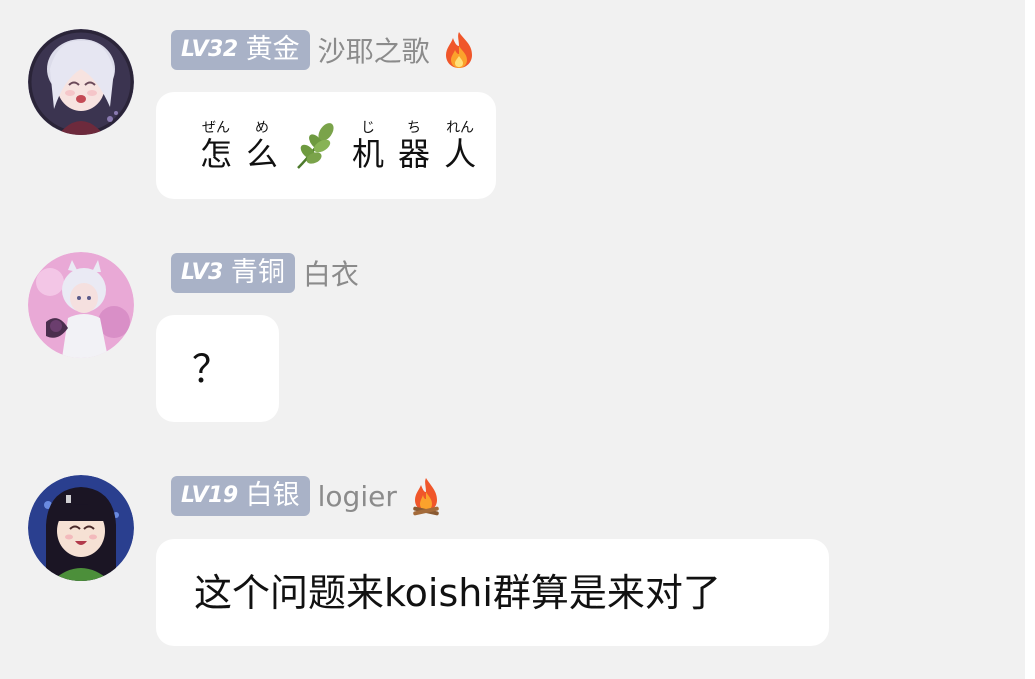 Image resolution: width=1035 pixels, height=679 pixels. I want to click on message-bubble: 这个问题来koishi群算是来对了, so click(492, 592).